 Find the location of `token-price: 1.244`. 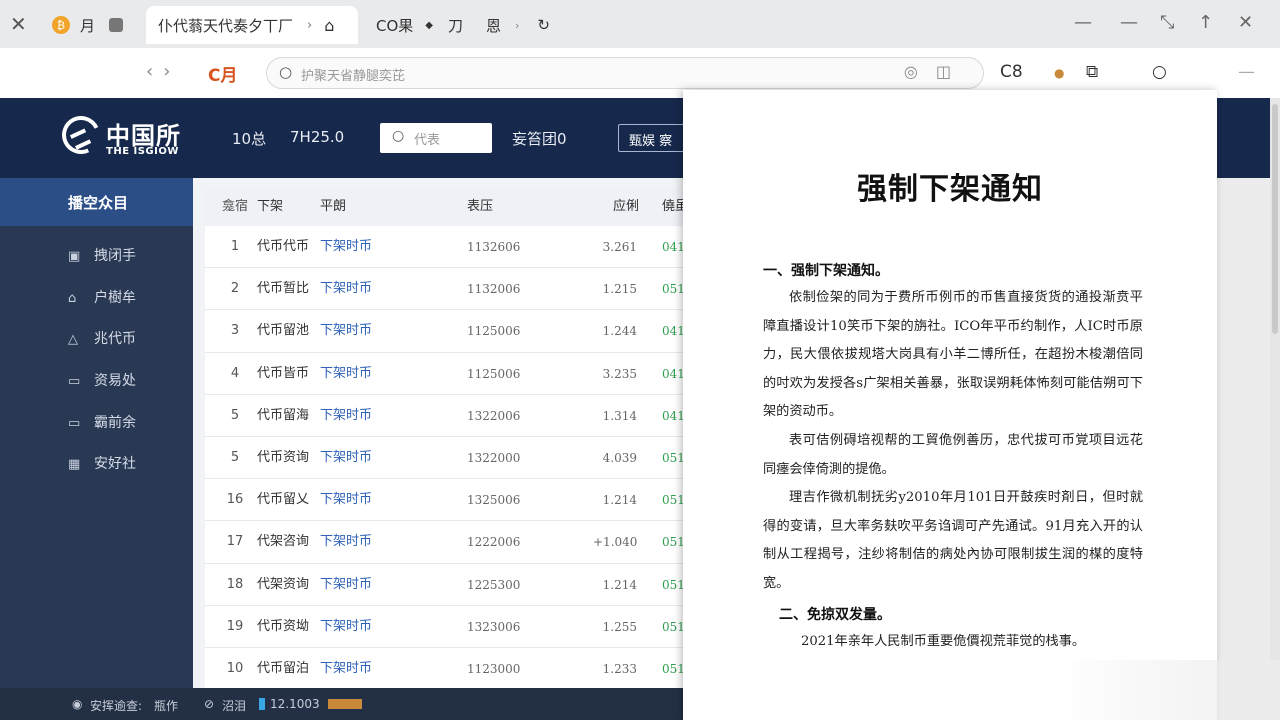

token-price: 1.244 is located at coordinates (619, 331).